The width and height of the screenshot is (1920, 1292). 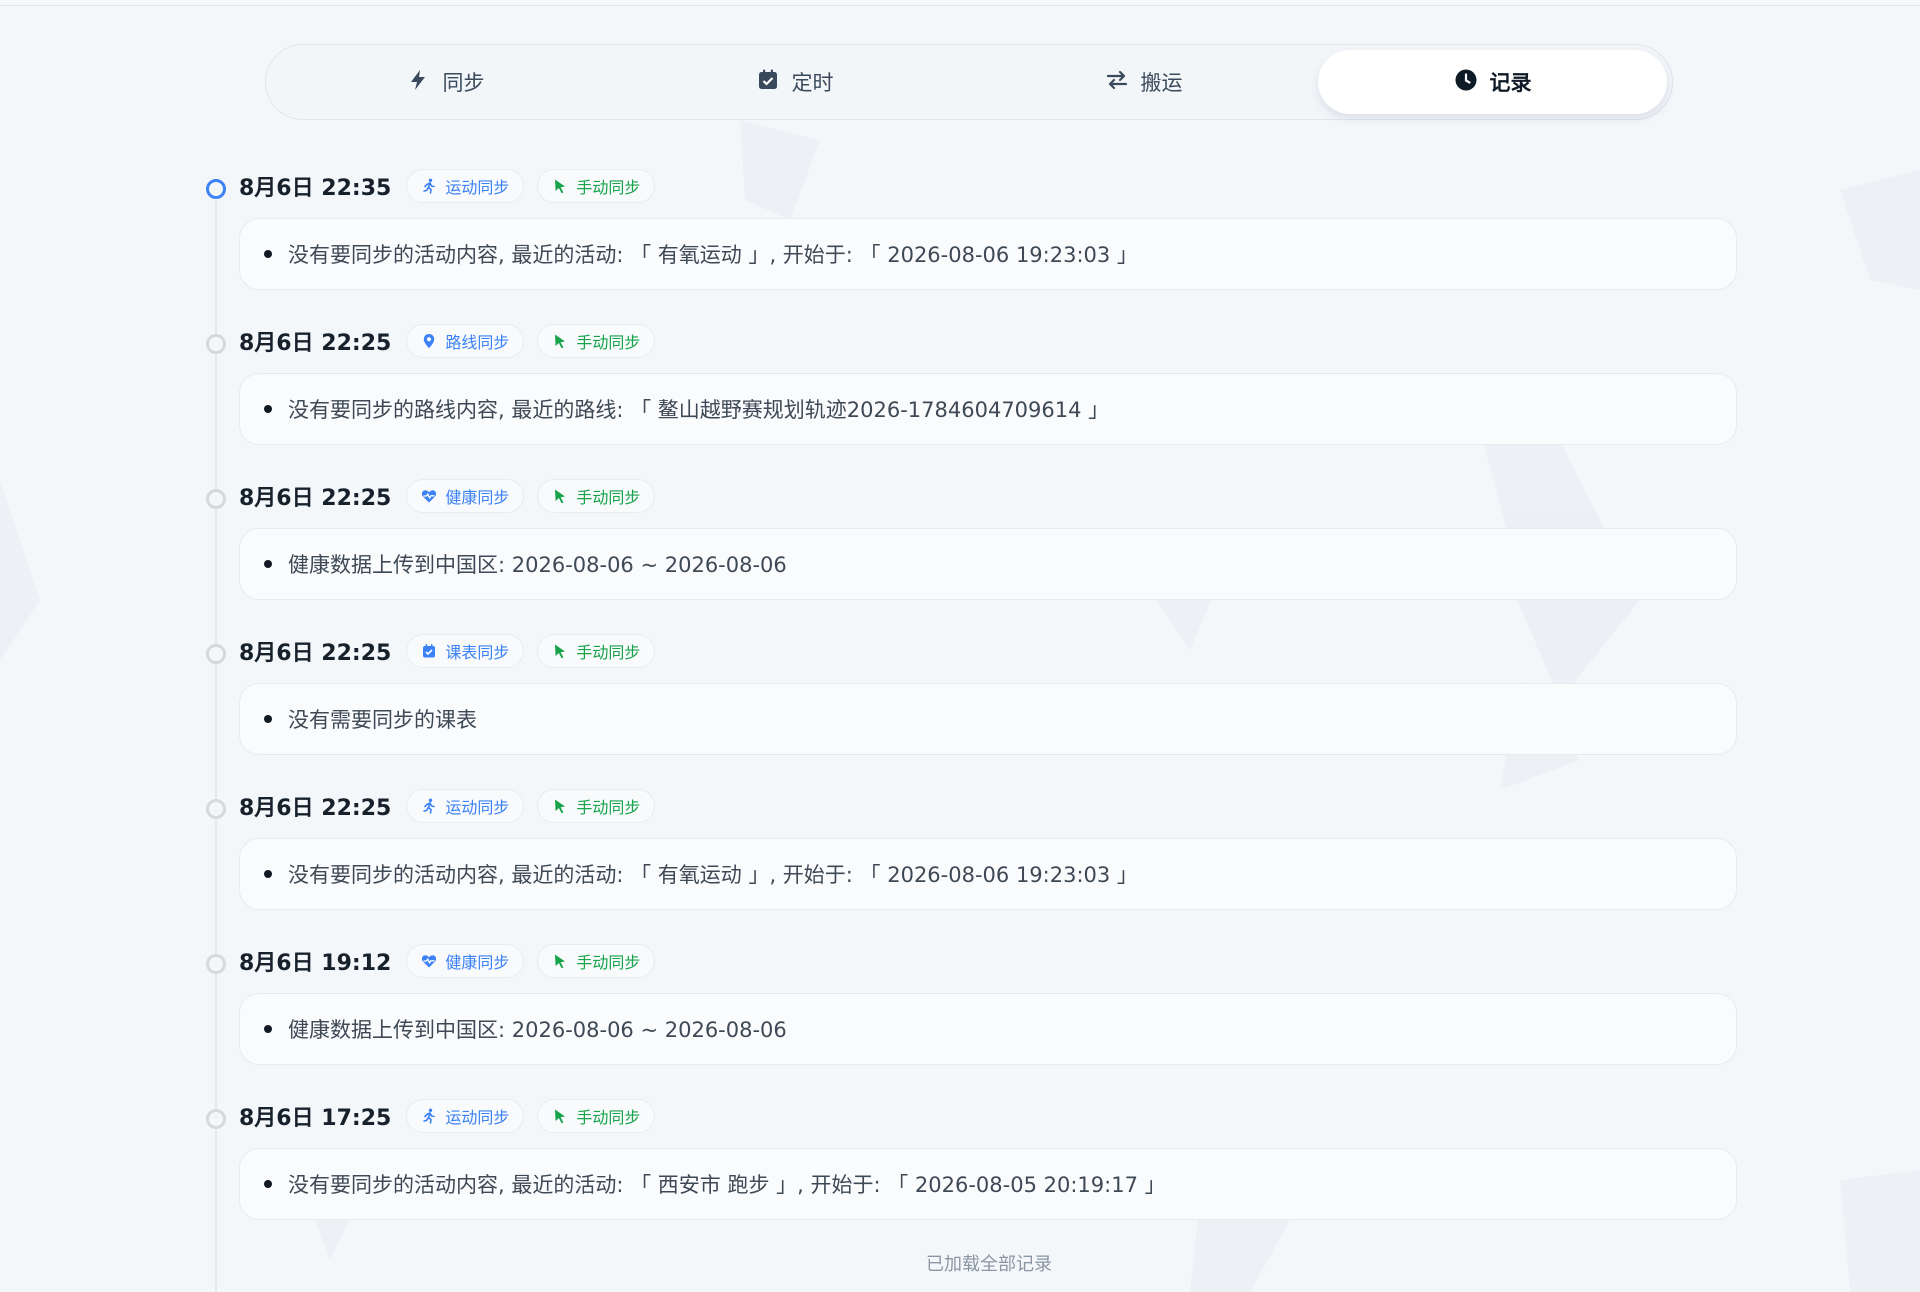 I want to click on arrows-exchange-icon, so click(x=1117, y=82).